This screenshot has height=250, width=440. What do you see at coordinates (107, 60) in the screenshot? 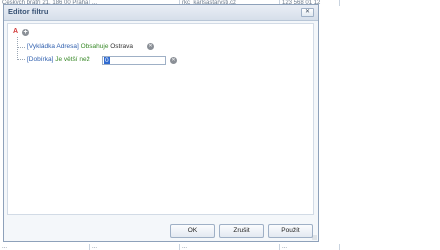
I see `condition-value-text: 0` at bounding box center [107, 60].